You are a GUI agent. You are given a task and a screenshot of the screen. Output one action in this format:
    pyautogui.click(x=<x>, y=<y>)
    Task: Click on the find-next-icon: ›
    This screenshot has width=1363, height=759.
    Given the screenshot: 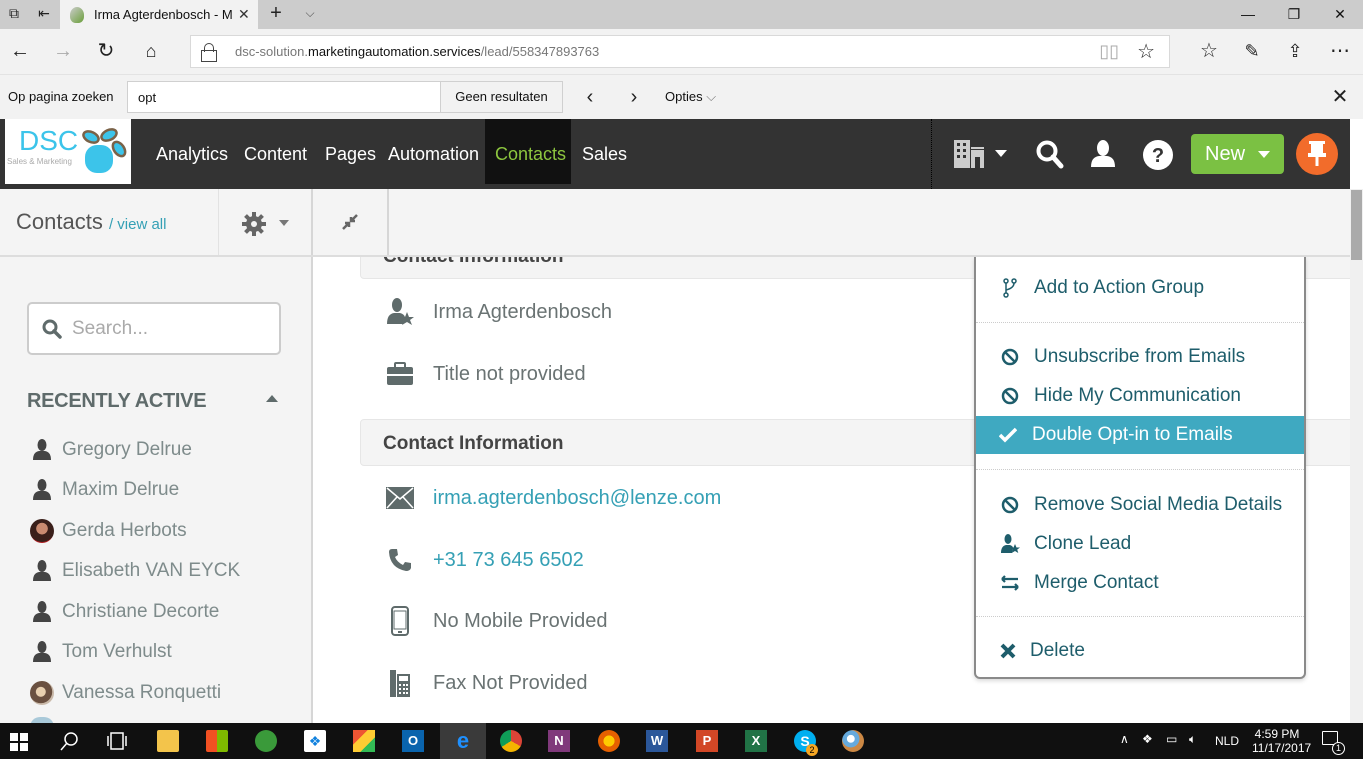 What is the action you would take?
    pyautogui.click(x=634, y=97)
    